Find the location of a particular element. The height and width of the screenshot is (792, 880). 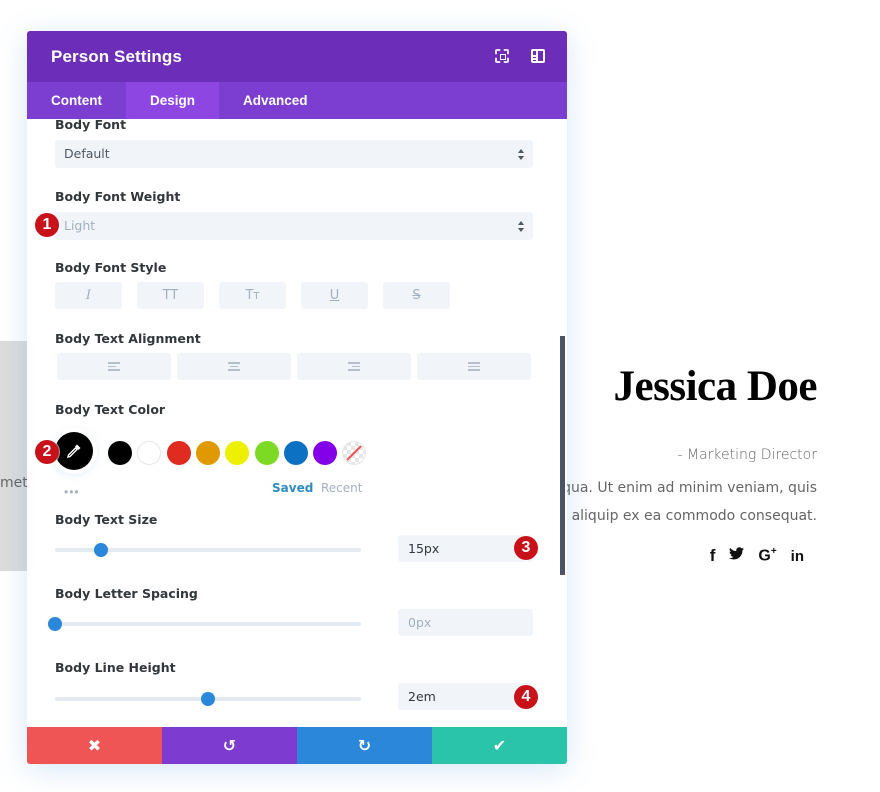

align-center-button is located at coordinates (234, 366).